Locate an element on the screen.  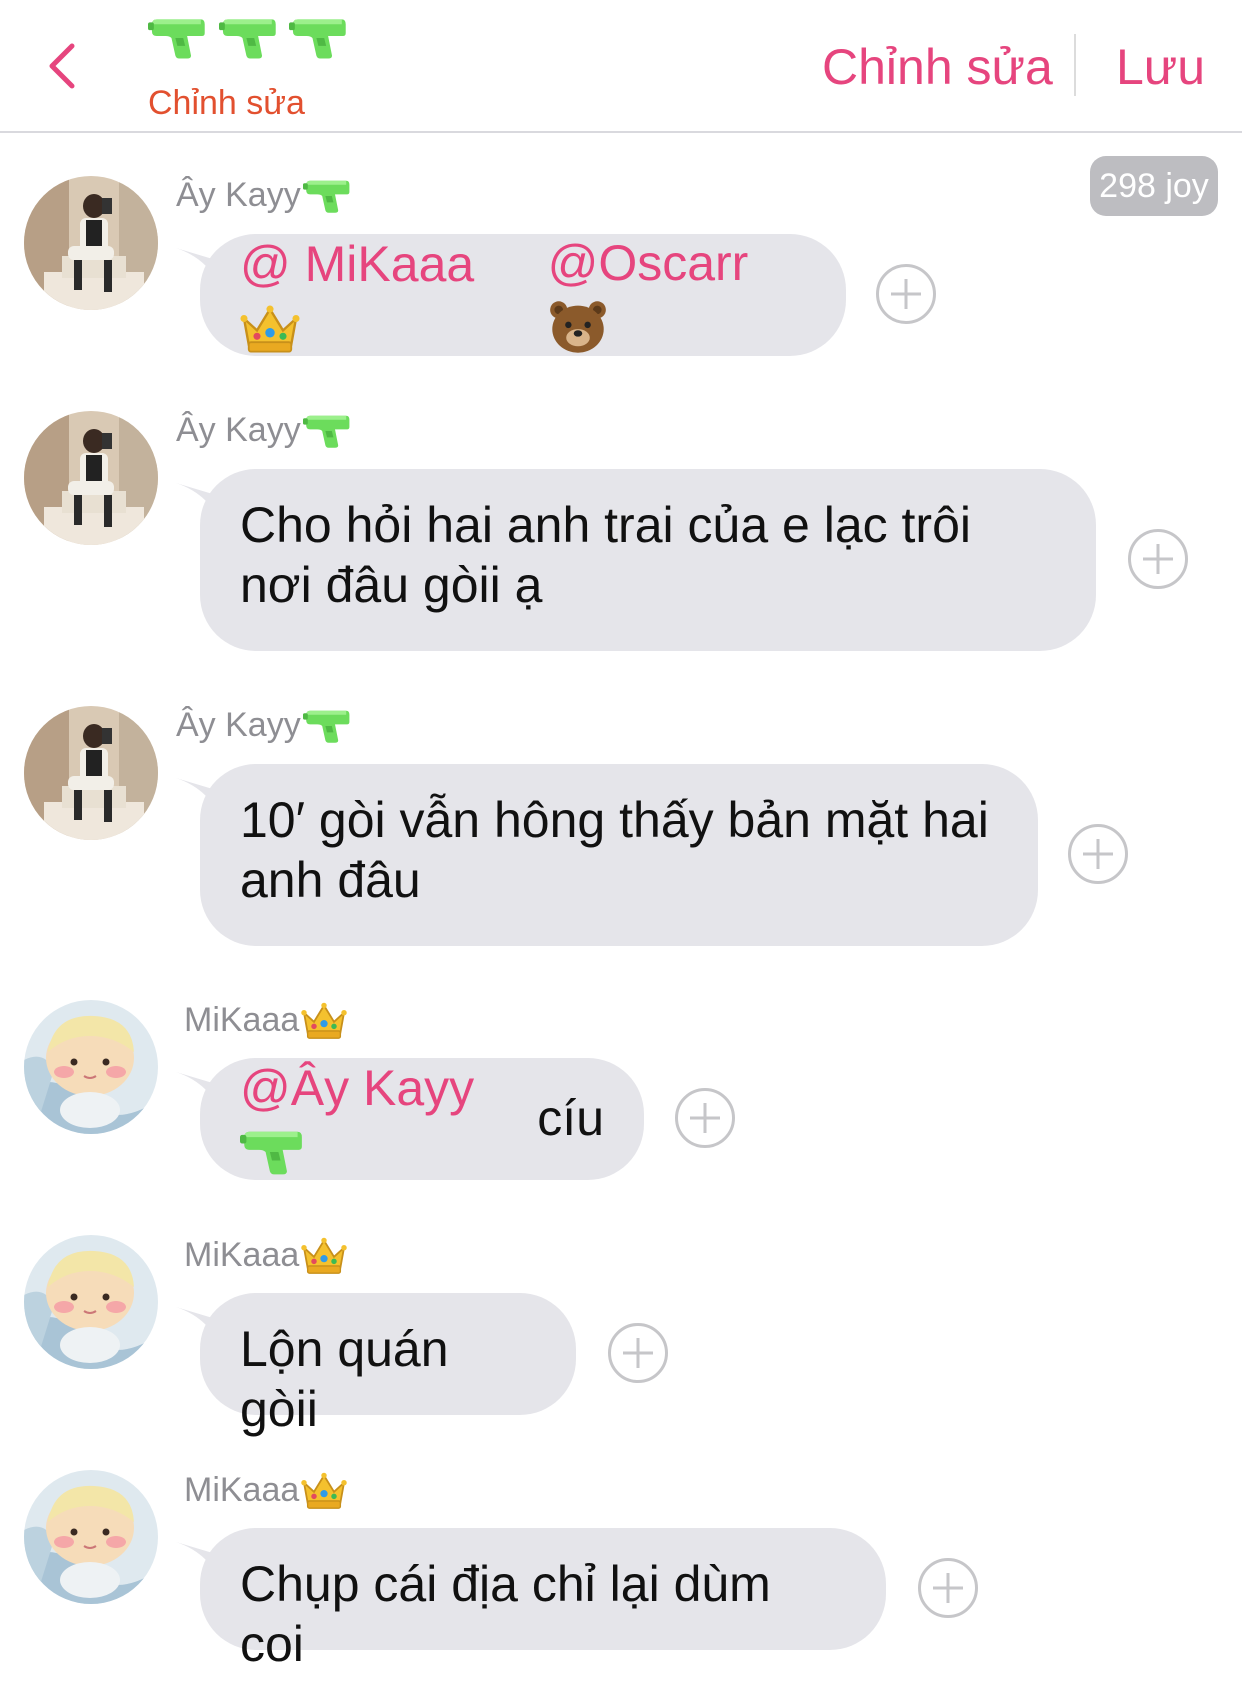
message-bubble: Lộn quán gòii is located at coordinates (388, 1365).